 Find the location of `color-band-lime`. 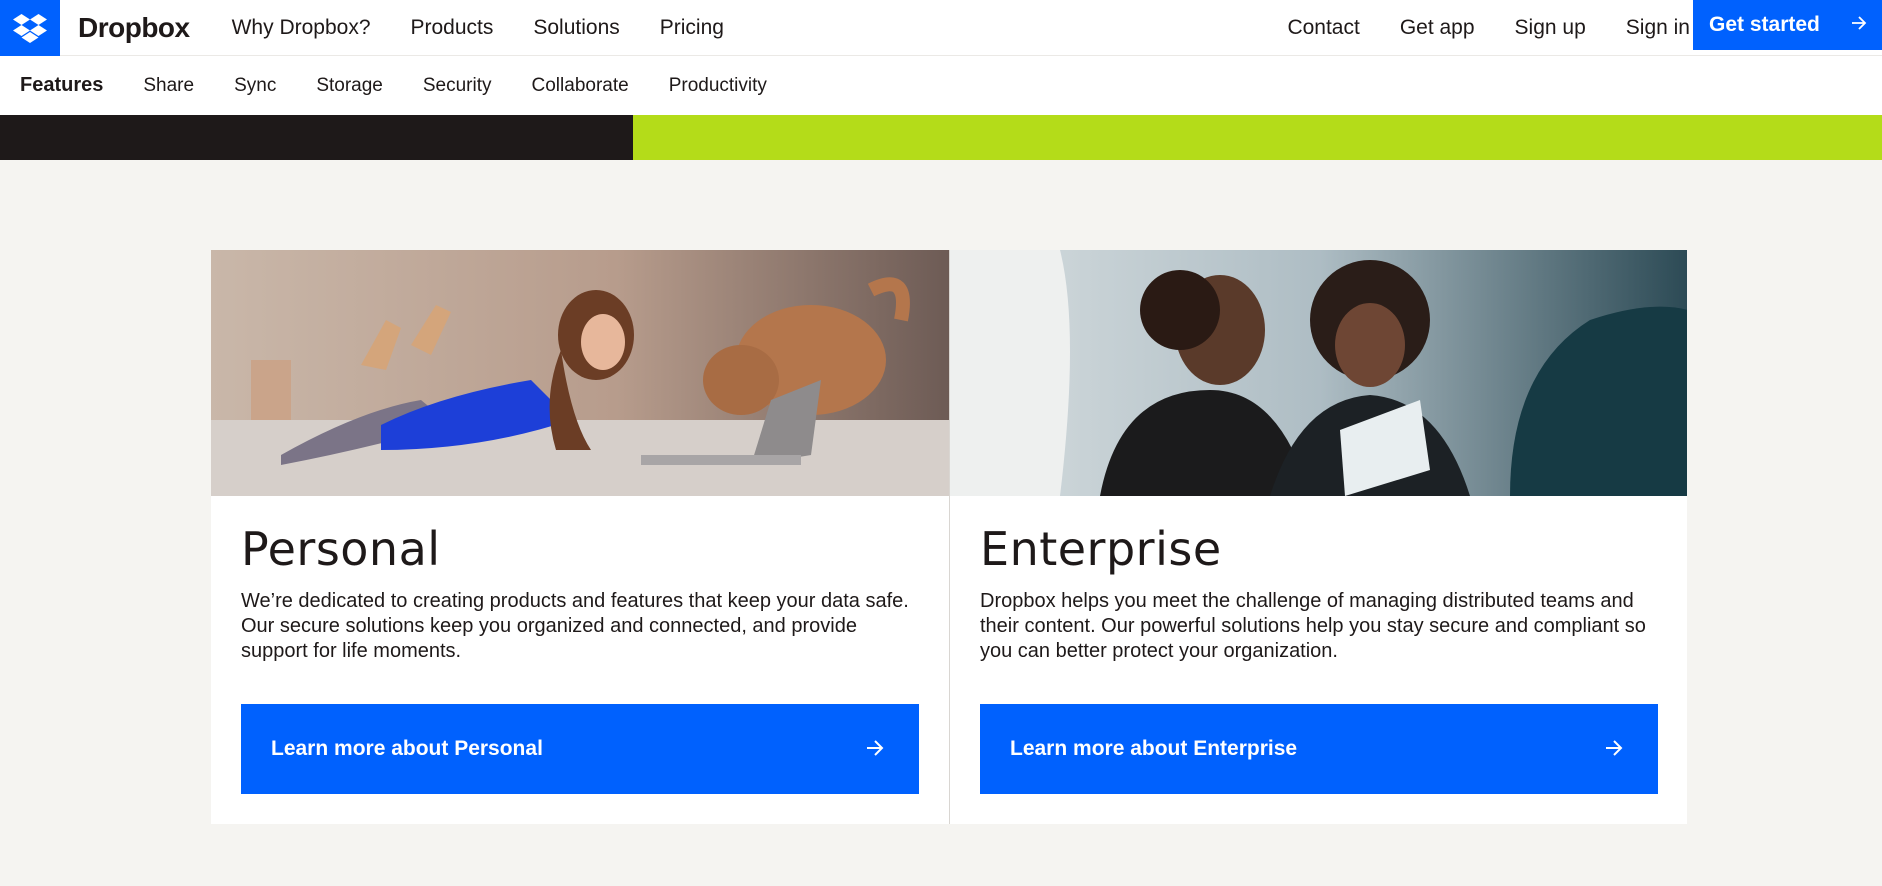

color-band-lime is located at coordinates (1257, 137).